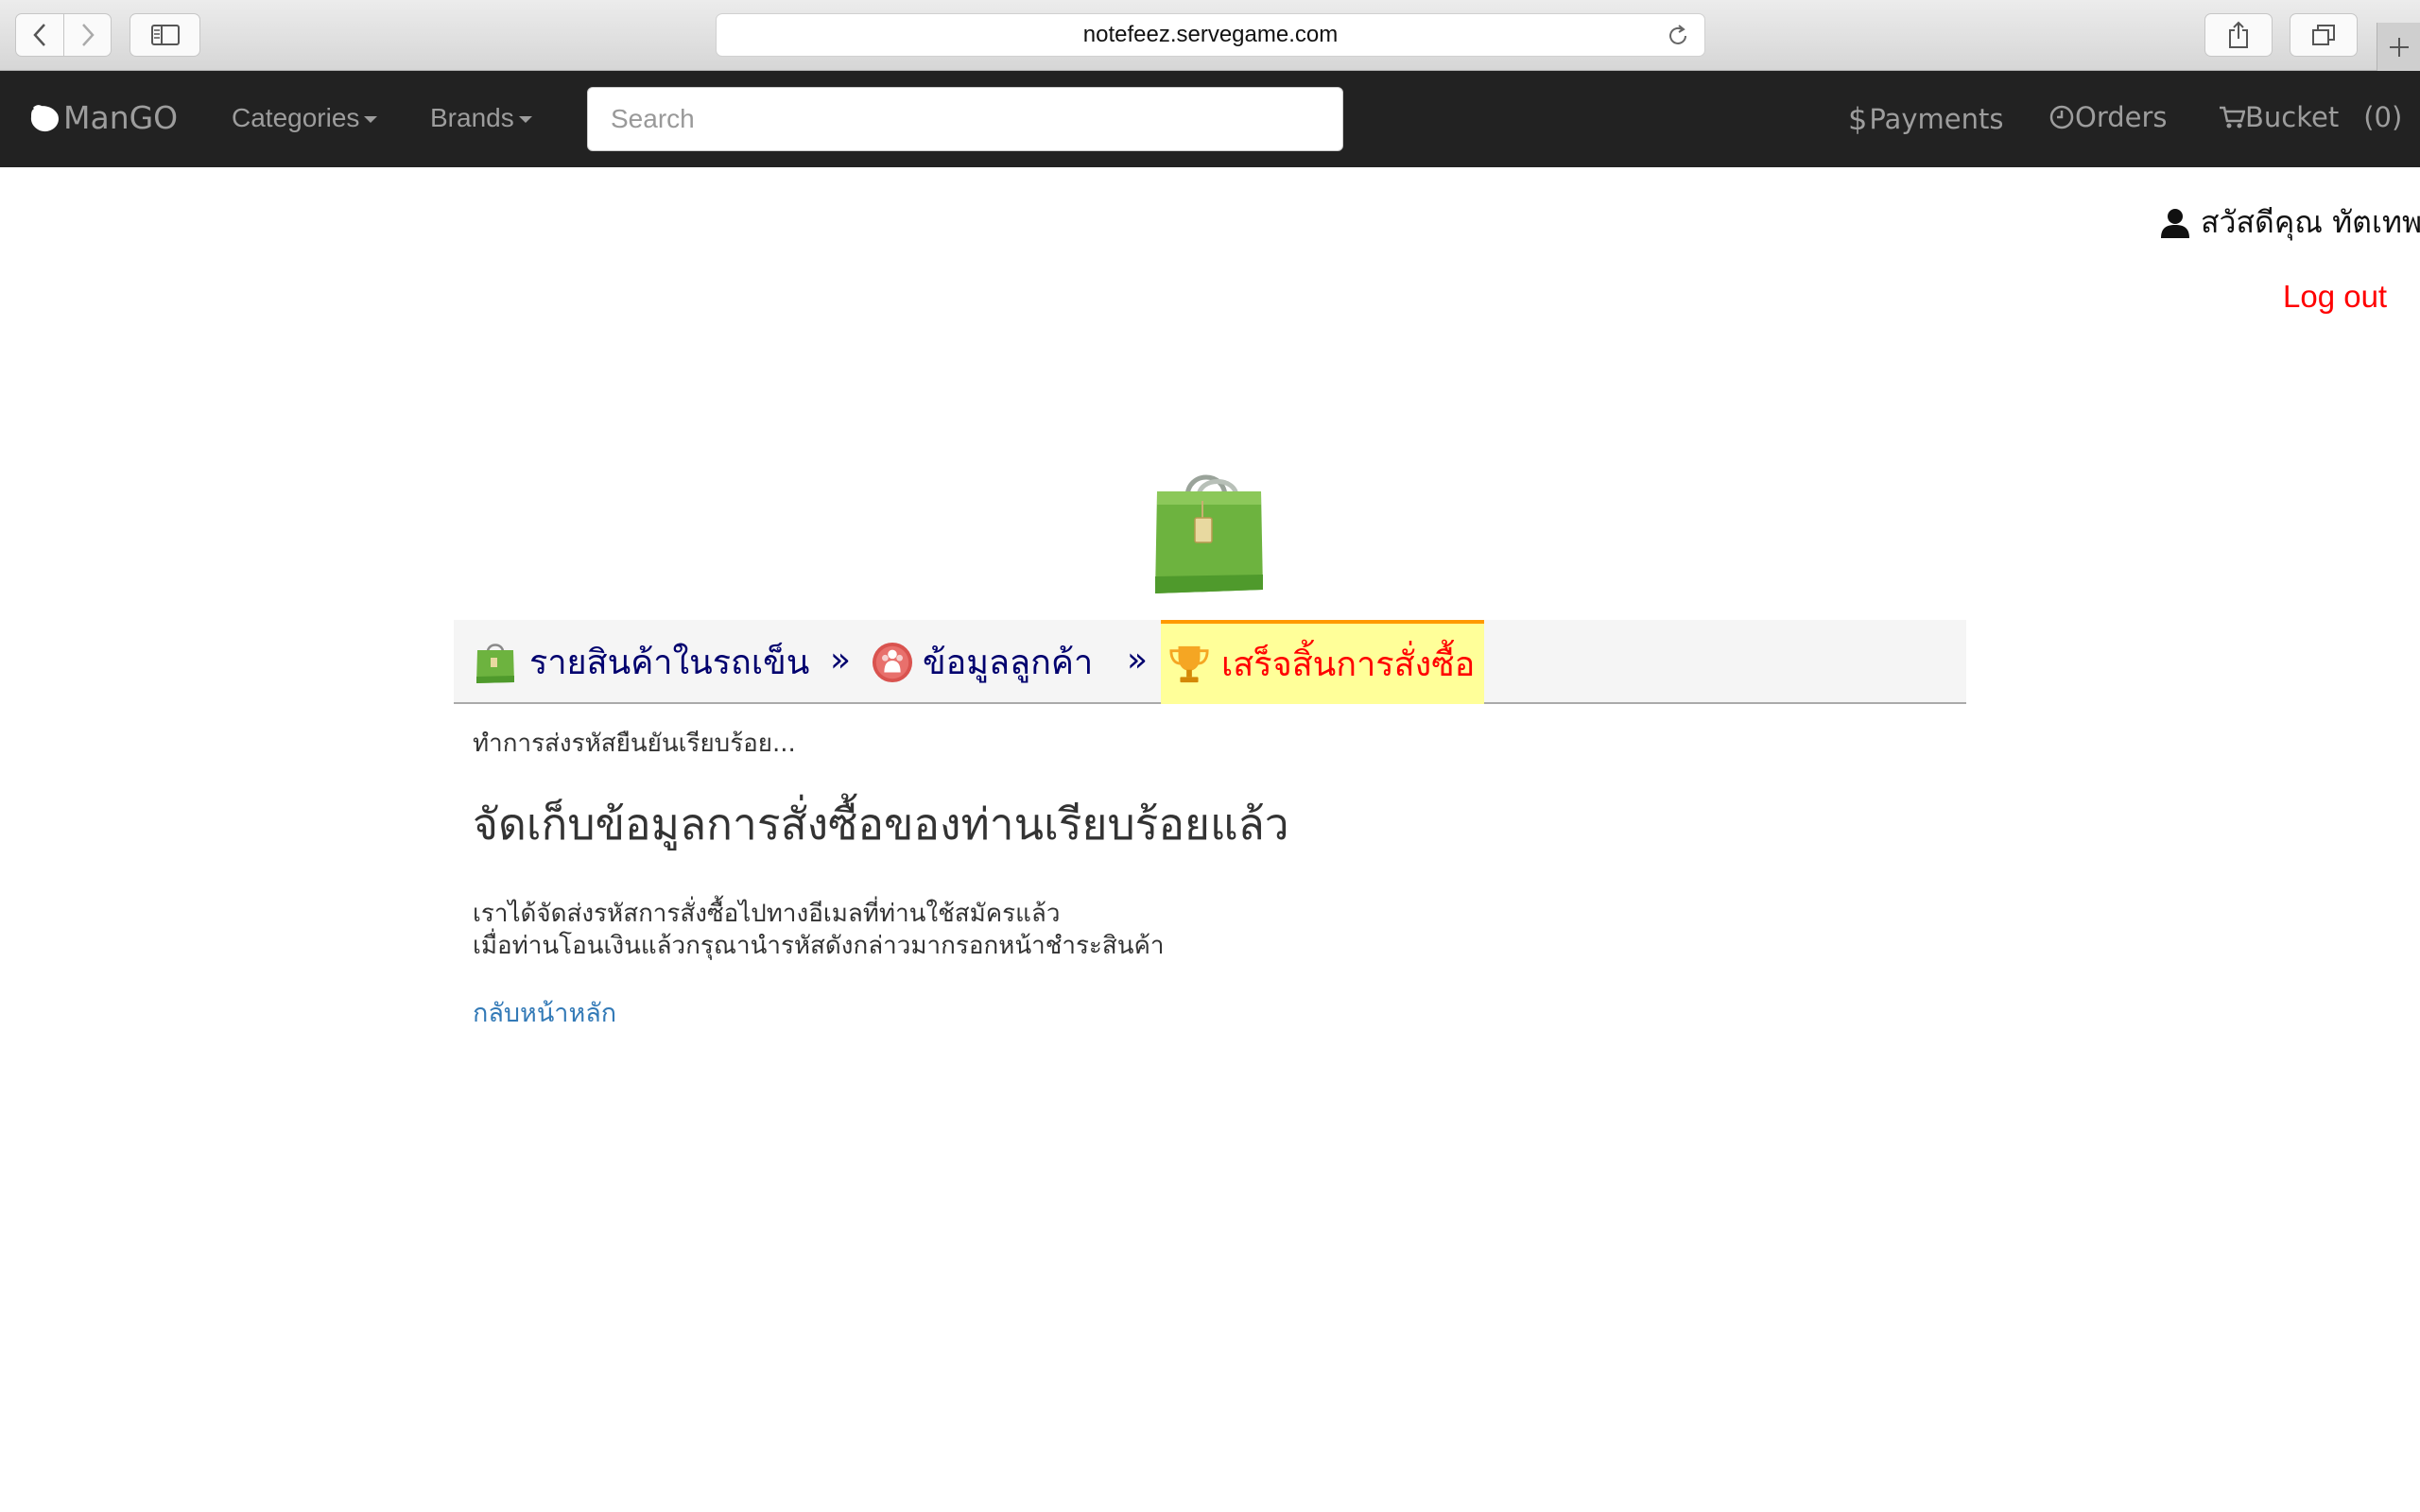 This screenshot has width=2420, height=1512. What do you see at coordinates (544, 1012) in the screenshot?
I see `back-home-link: กลับหน้าหลัก` at bounding box center [544, 1012].